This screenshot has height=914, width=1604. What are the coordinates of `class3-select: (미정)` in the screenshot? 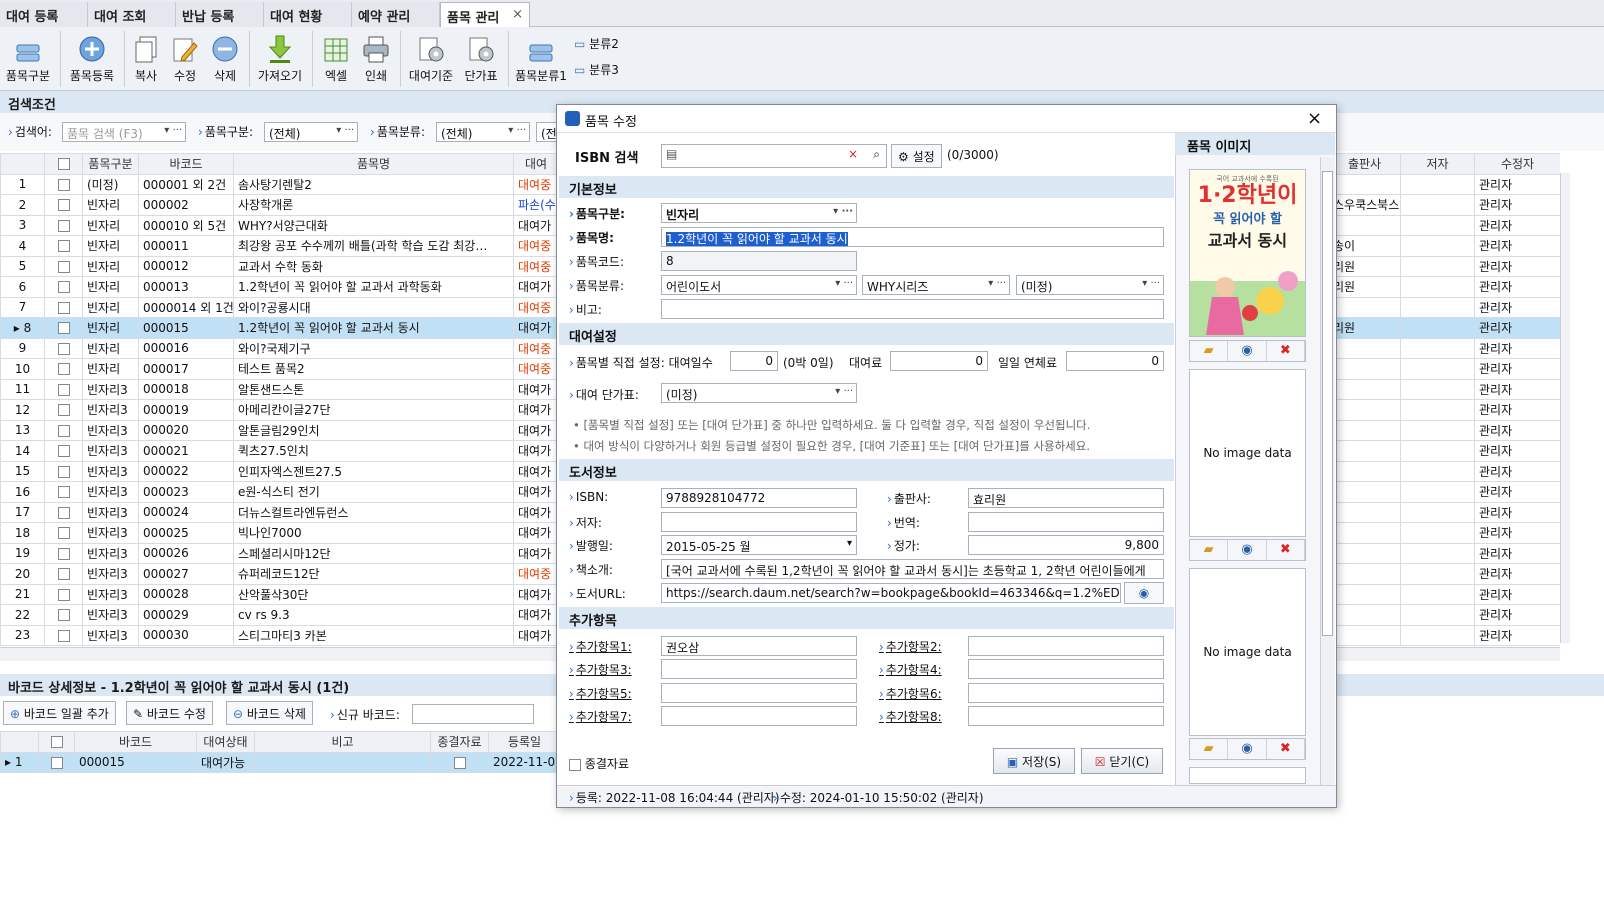 It's located at (1090, 285).